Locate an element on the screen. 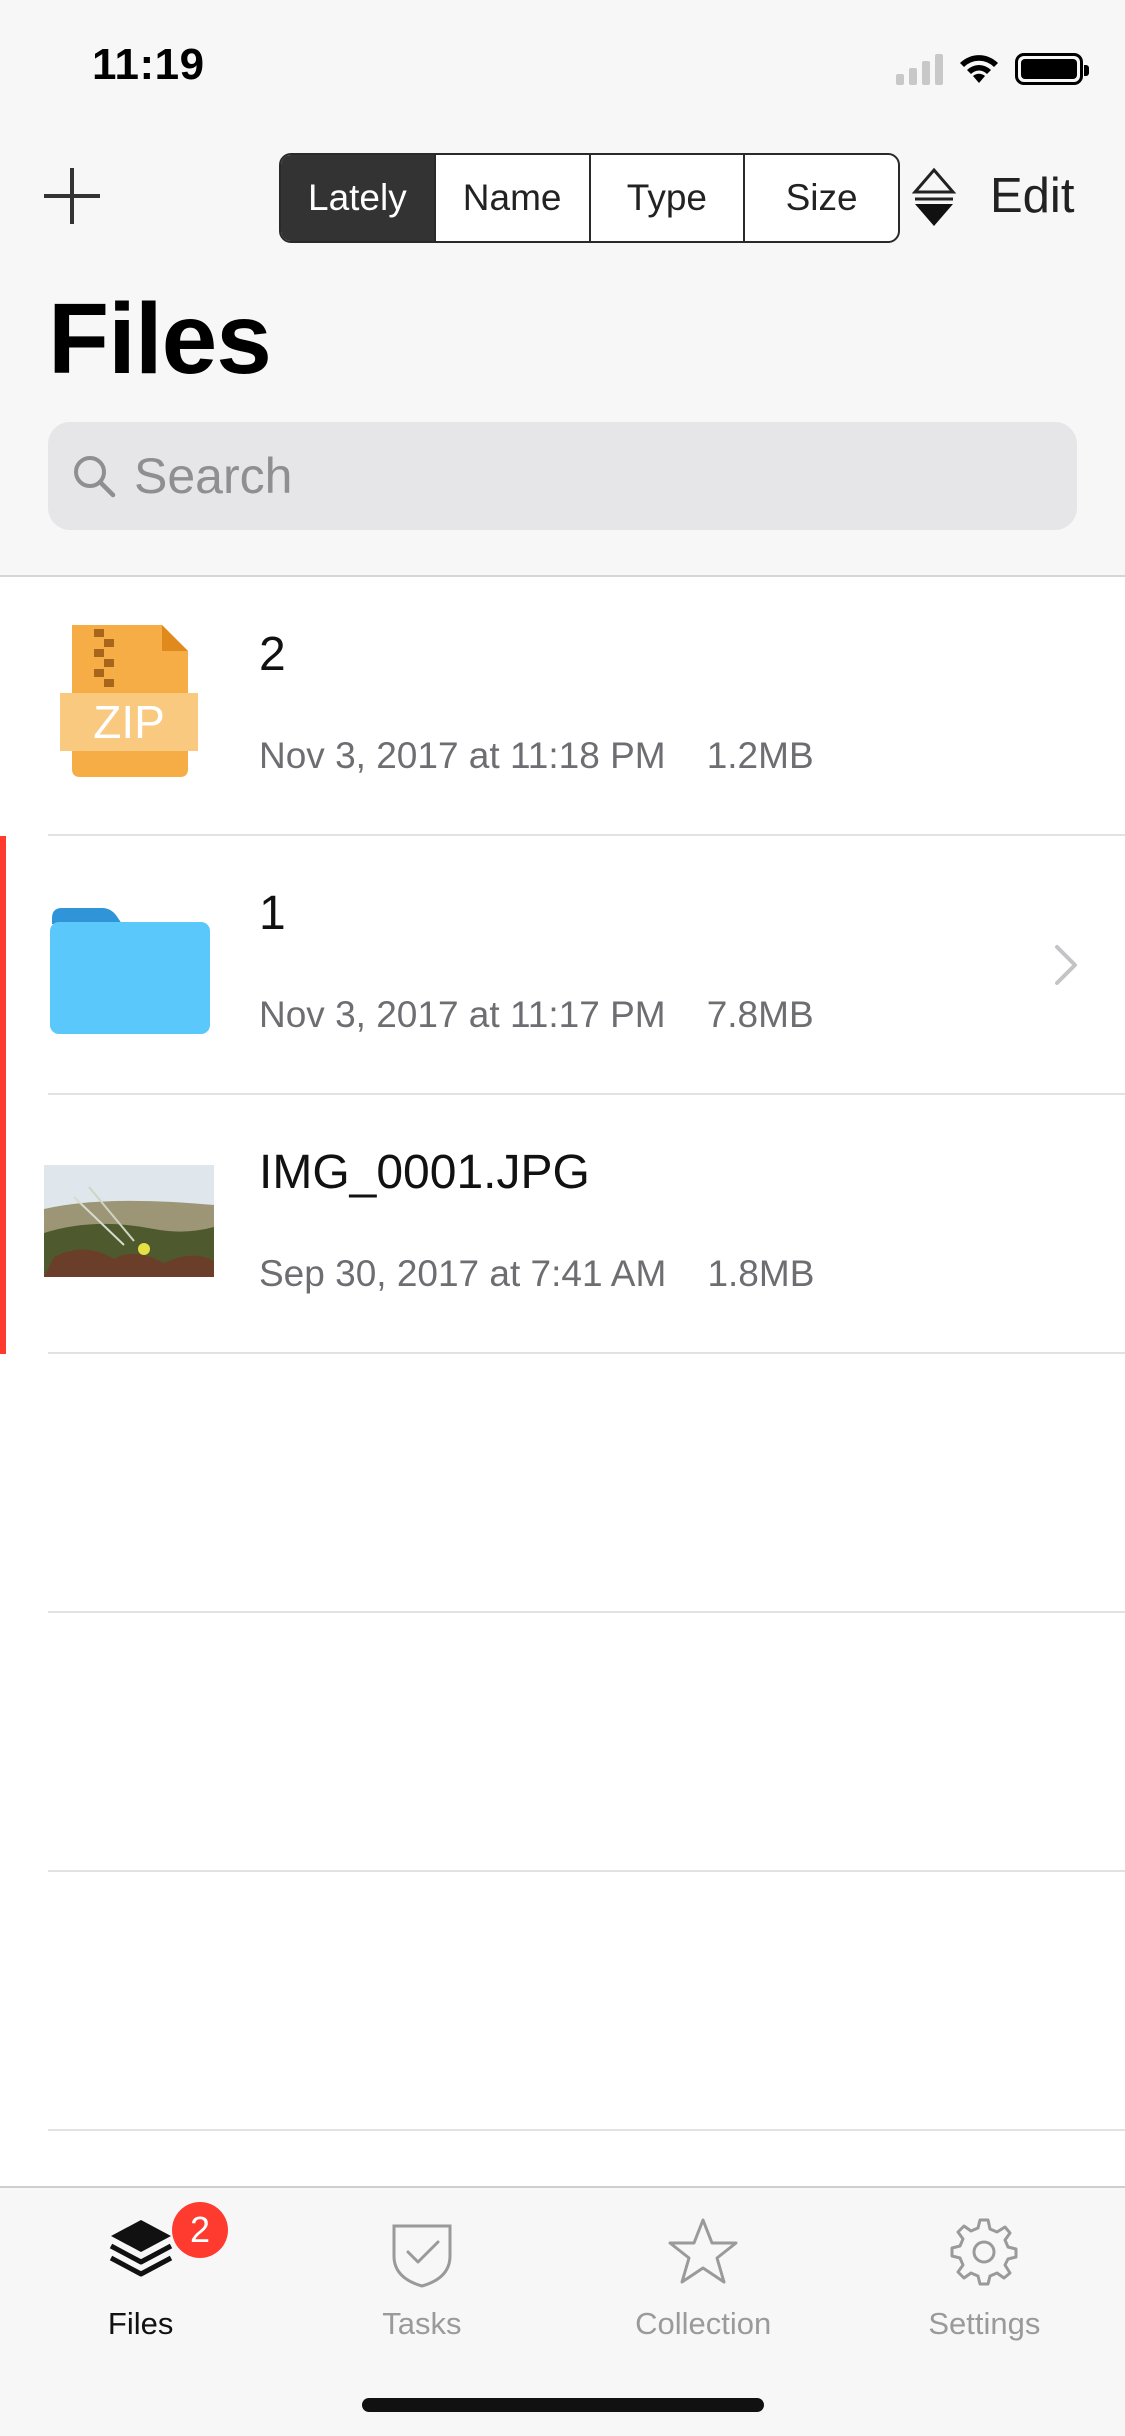  search-bar is located at coordinates (562, 476).